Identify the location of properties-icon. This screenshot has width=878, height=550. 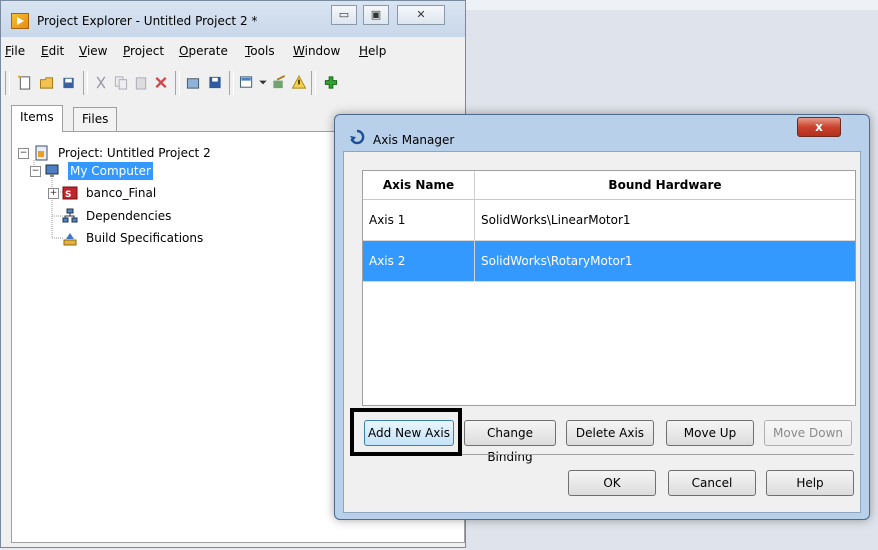
(279, 82).